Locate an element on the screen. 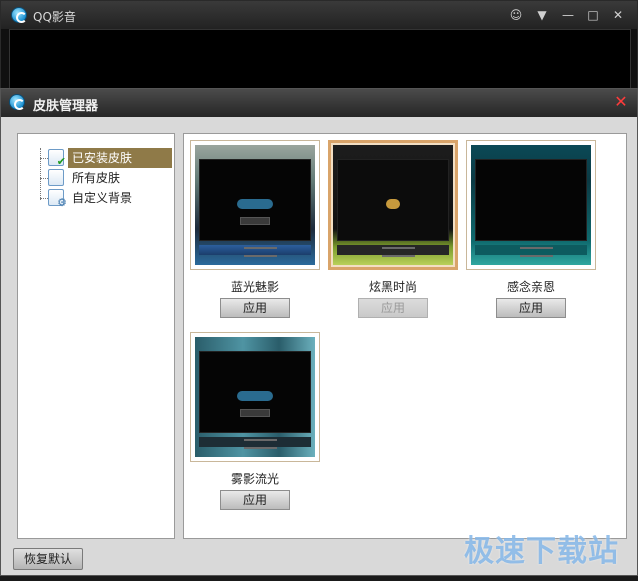  player-video-area is located at coordinates (320, 59).